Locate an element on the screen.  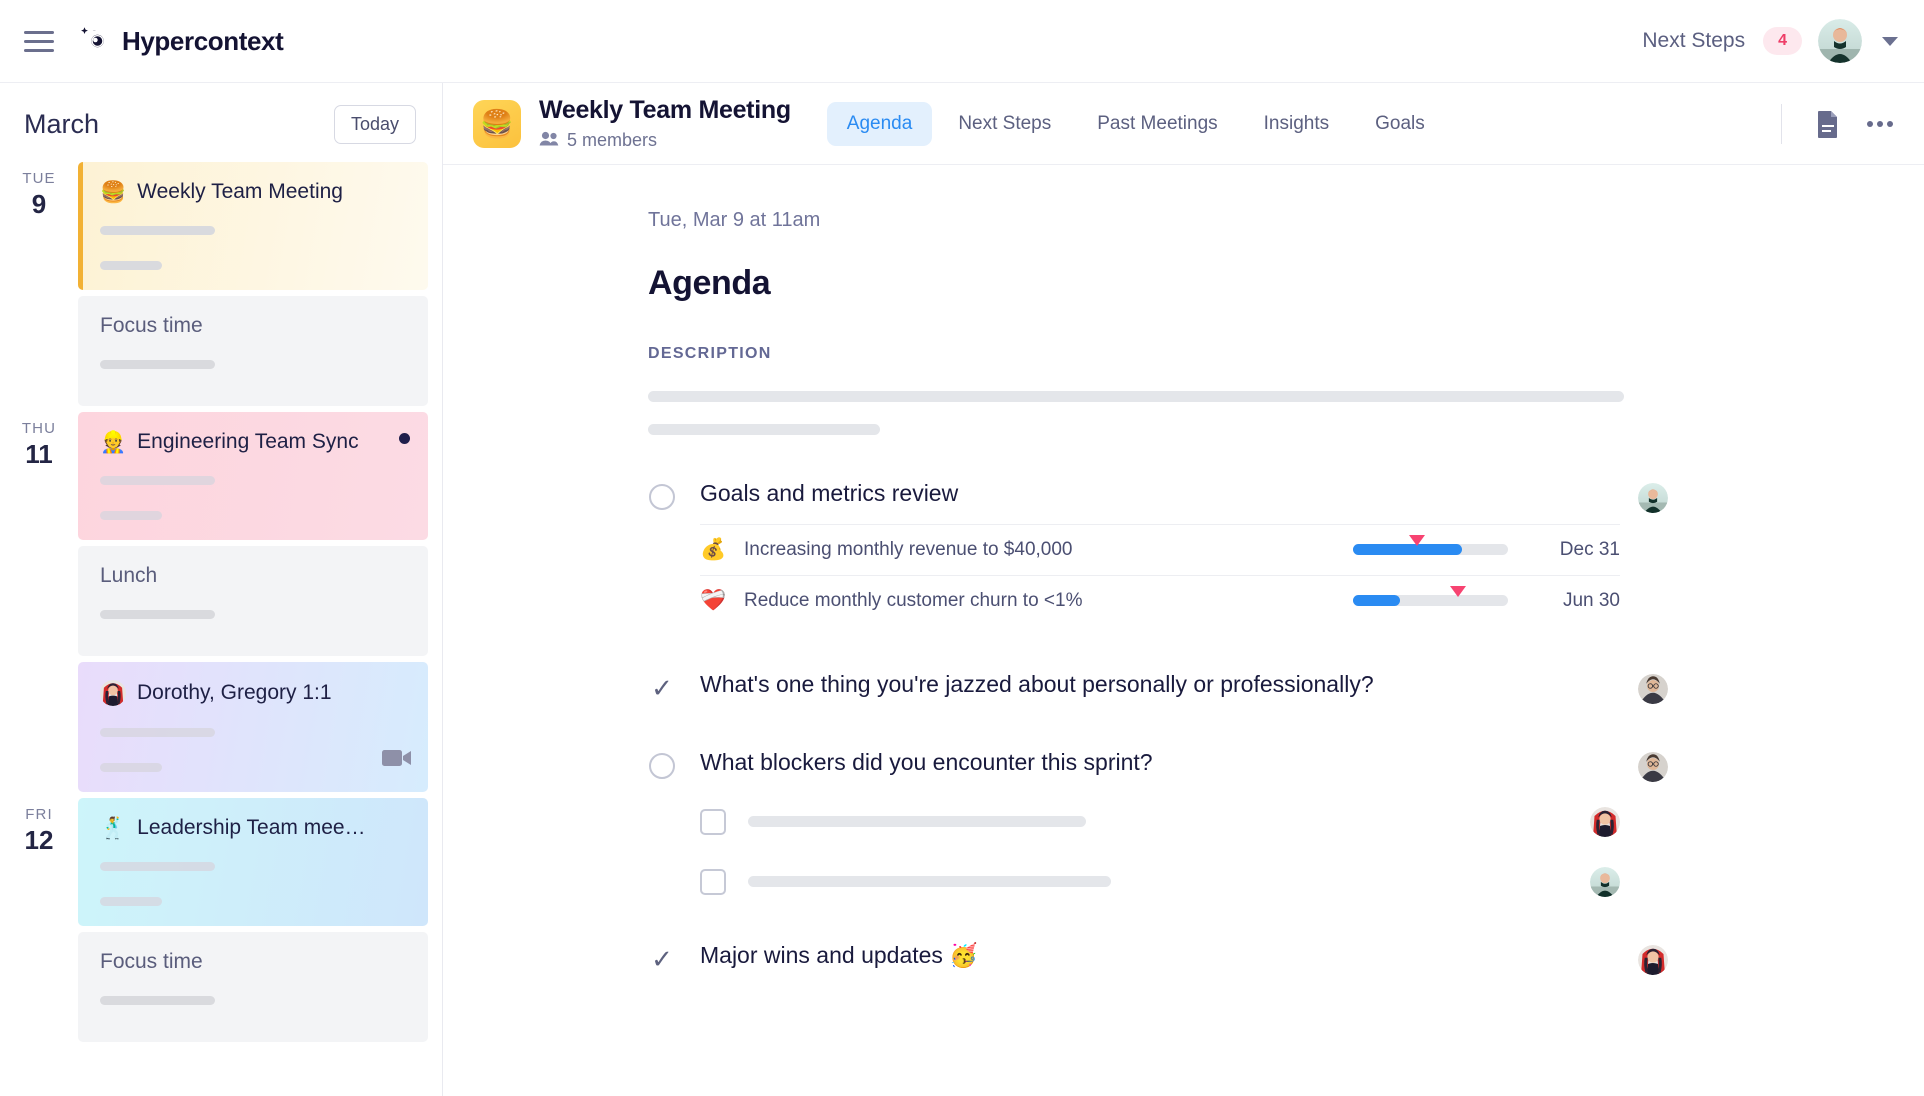
calendar-event-card: Lunch is located at coordinates (253, 601).